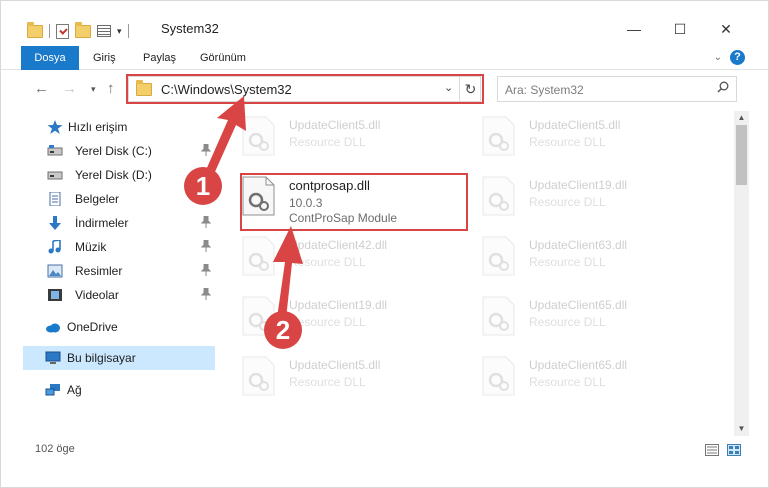 The width and height of the screenshot is (769, 488). What do you see at coordinates (617, 89) in the screenshot?
I see `search-input: Ara: System32` at bounding box center [617, 89].